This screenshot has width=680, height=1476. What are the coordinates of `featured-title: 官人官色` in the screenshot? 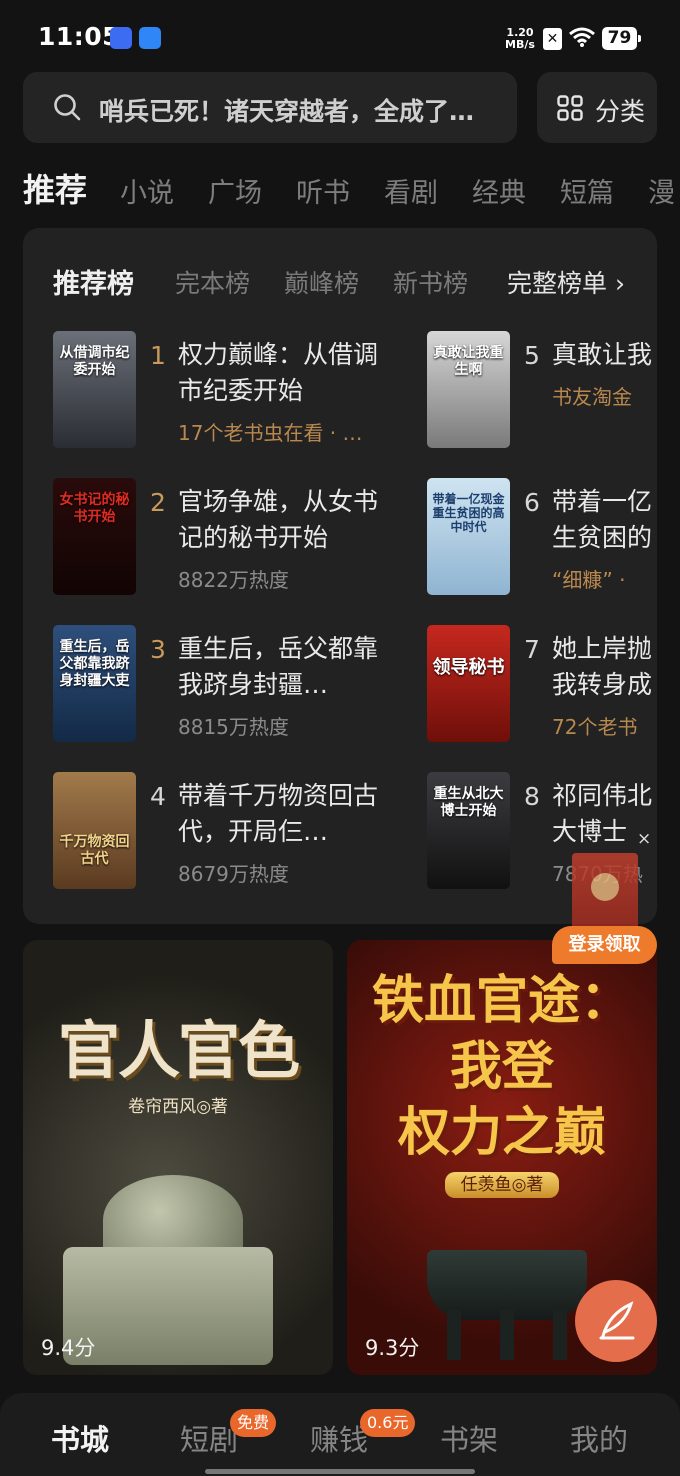 It's located at (178, 1050).